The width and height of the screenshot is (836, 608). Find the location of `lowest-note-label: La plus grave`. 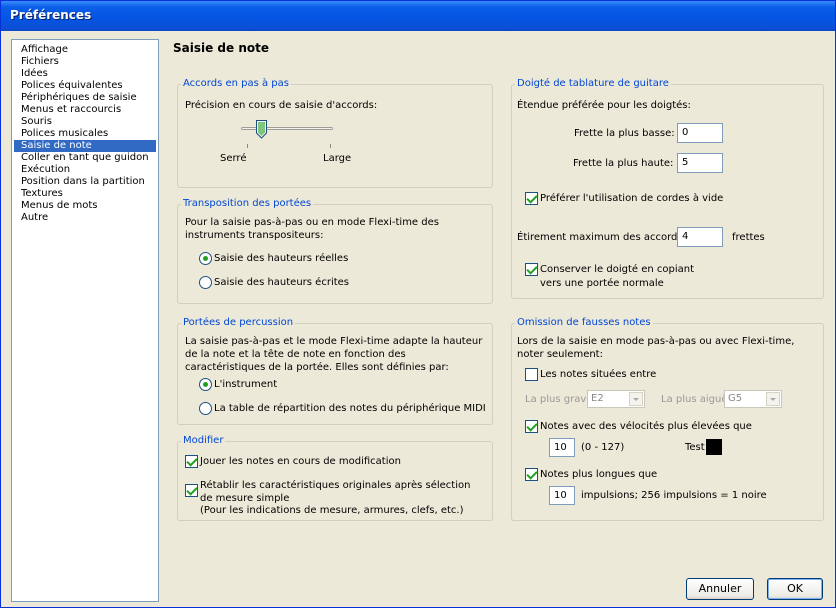

lowest-note-label: La plus grave is located at coordinates (559, 399).